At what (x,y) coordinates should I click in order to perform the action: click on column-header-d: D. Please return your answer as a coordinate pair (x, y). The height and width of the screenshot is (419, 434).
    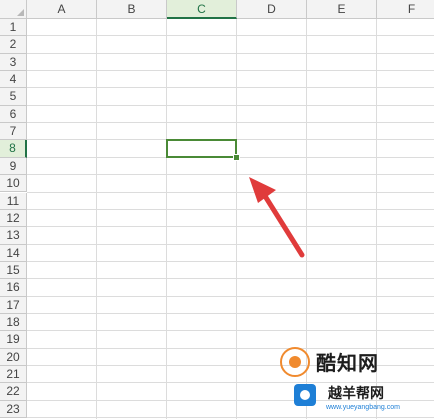
    Looking at the image, I should click on (272, 9).